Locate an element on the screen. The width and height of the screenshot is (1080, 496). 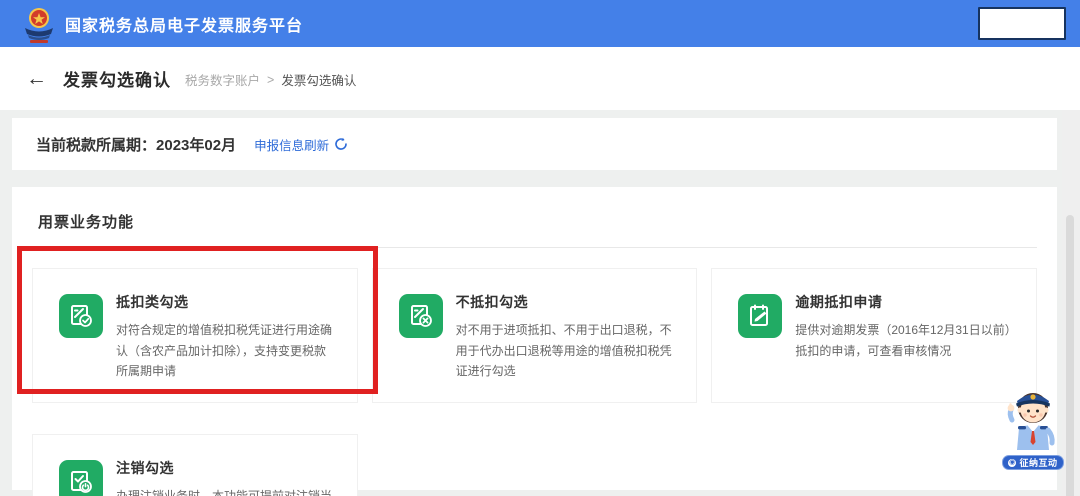
invoice-check-icon is located at coordinates (81, 316).